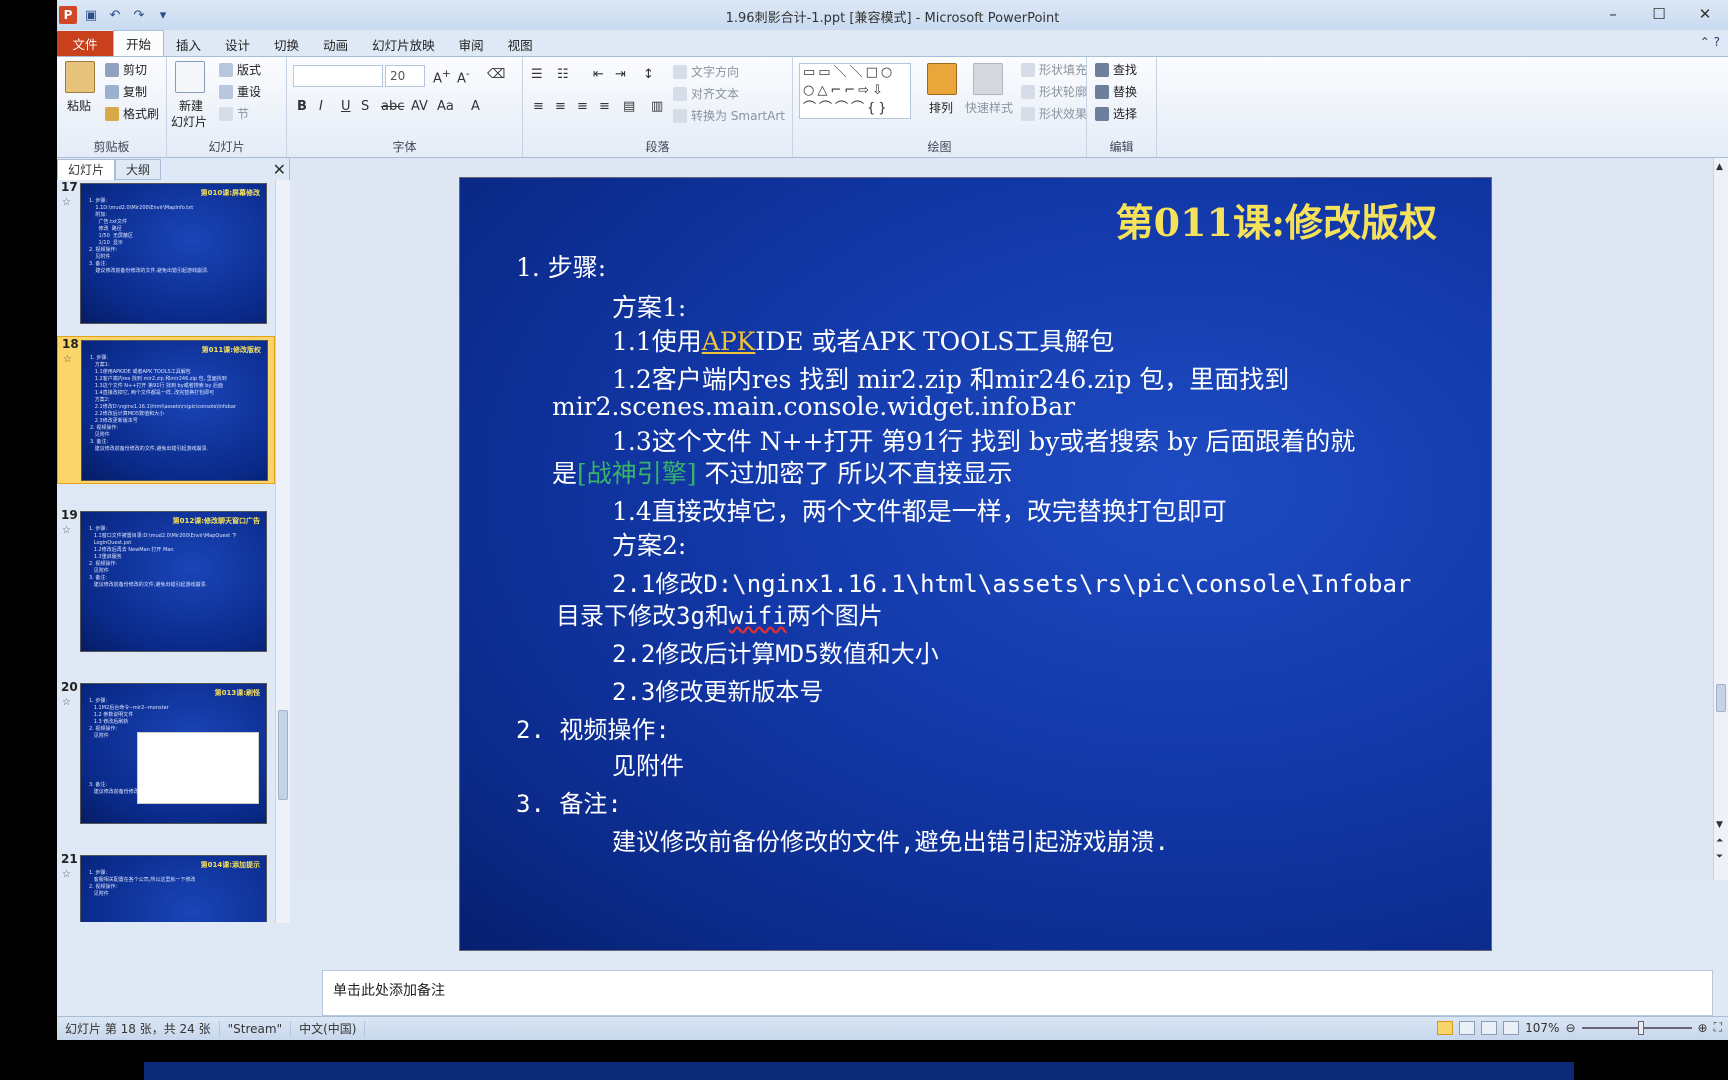  What do you see at coordinates (598, 74) in the screenshot?
I see `decrease-indent-icon: ⇤` at bounding box center [598, 74].